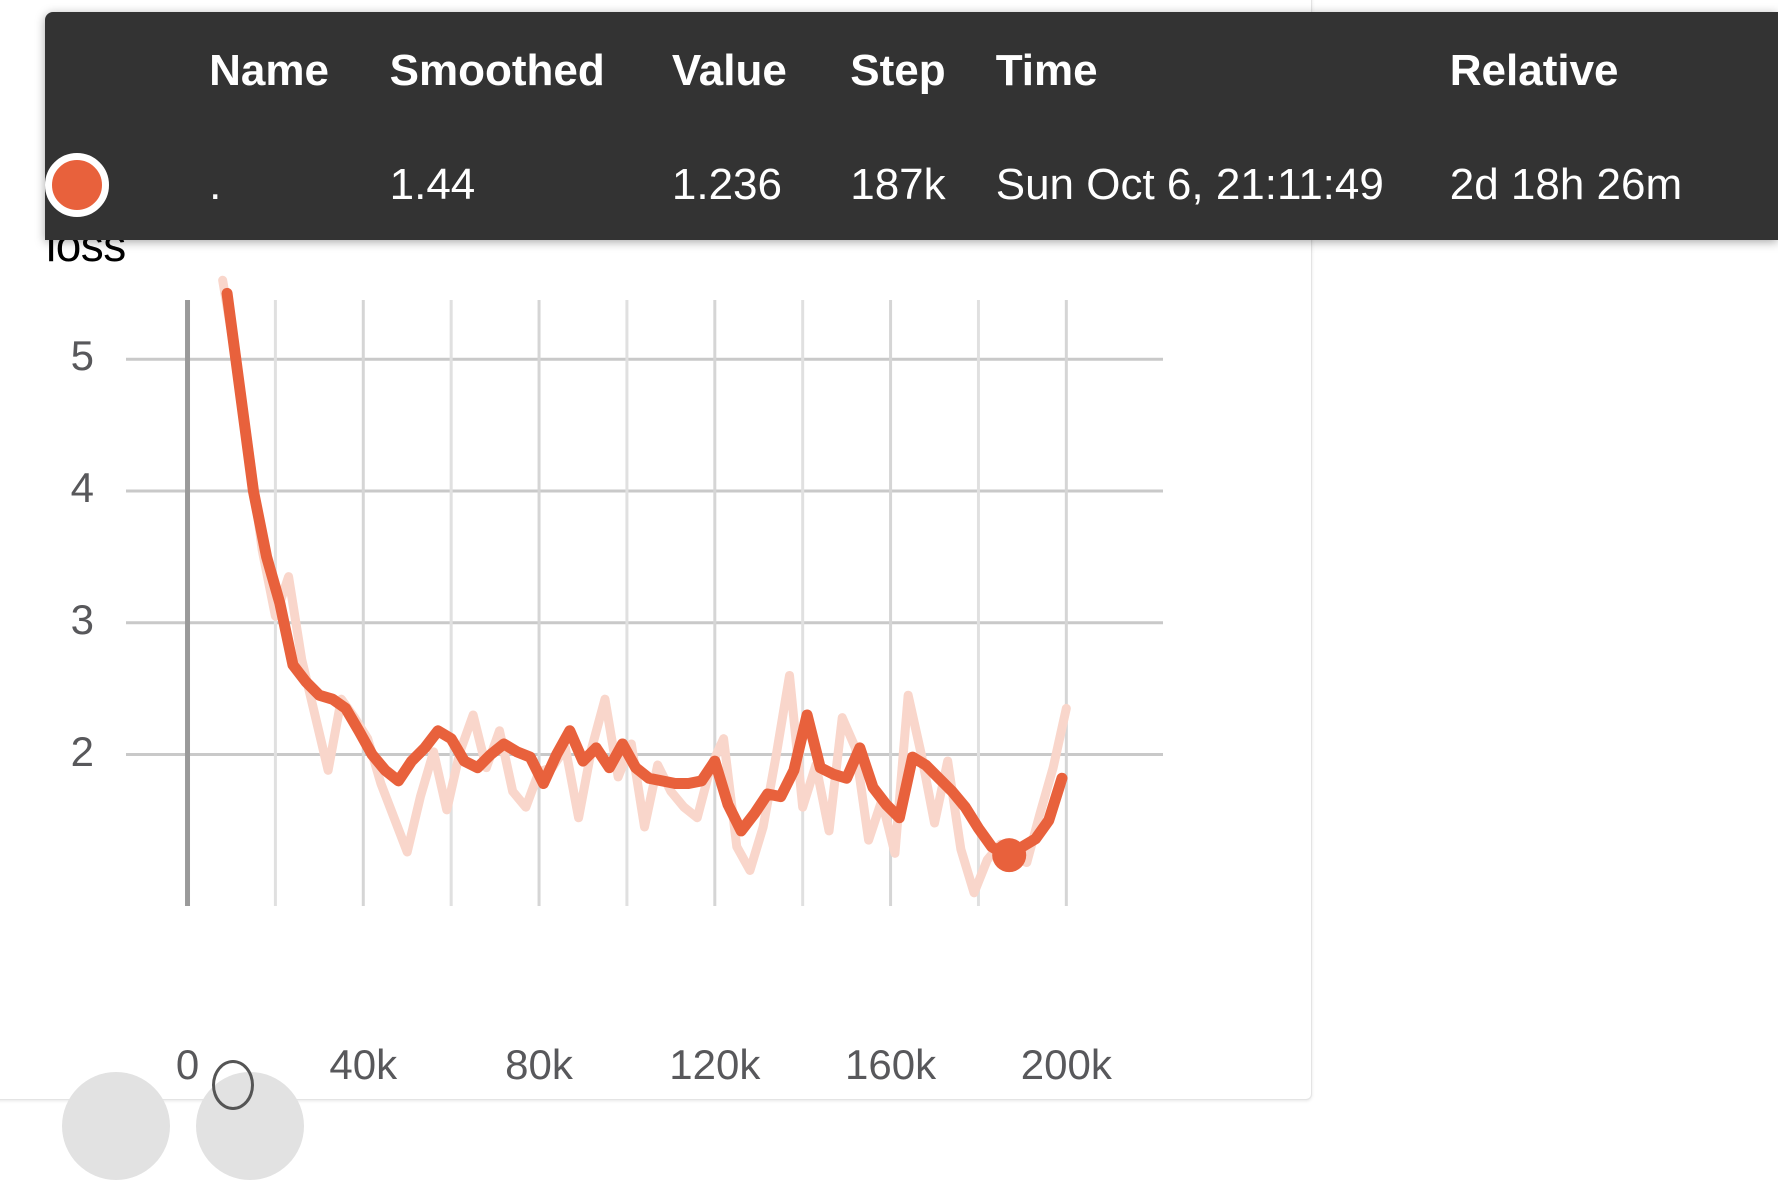  Describe the element at coordinates (891, 1064) in the screenshot. I see `x-axis-tick-label: 160k` at that location.